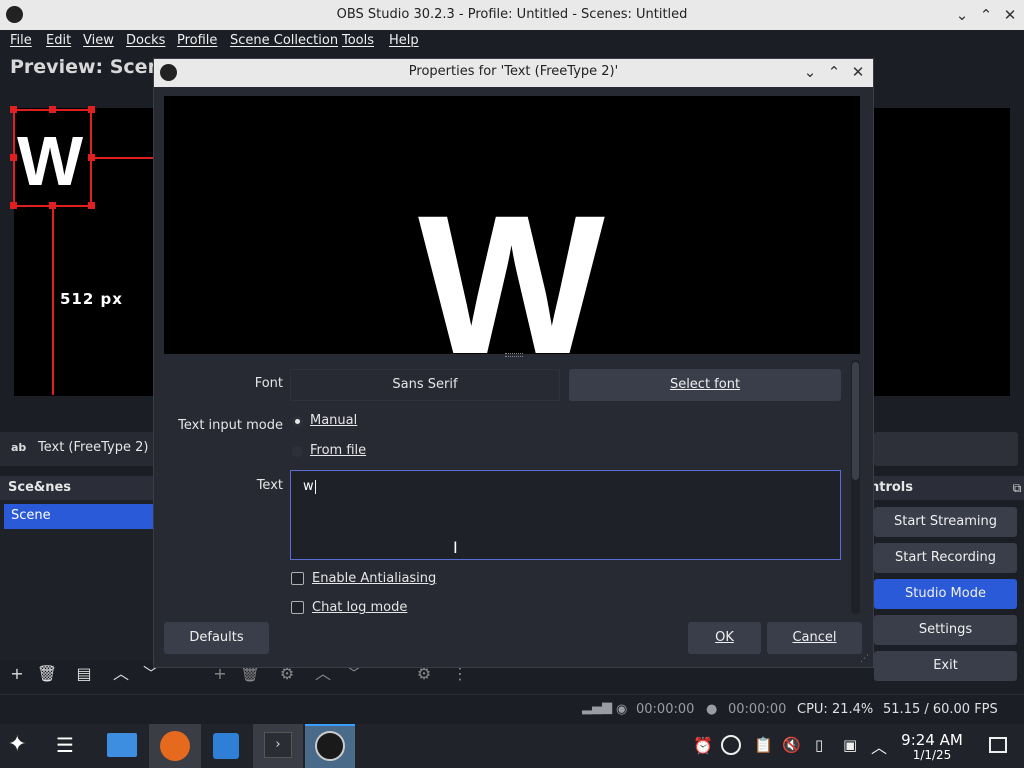  Describe the element at coordinates (268, 383) in the screenshot. I see `font-label: Font` at that location.